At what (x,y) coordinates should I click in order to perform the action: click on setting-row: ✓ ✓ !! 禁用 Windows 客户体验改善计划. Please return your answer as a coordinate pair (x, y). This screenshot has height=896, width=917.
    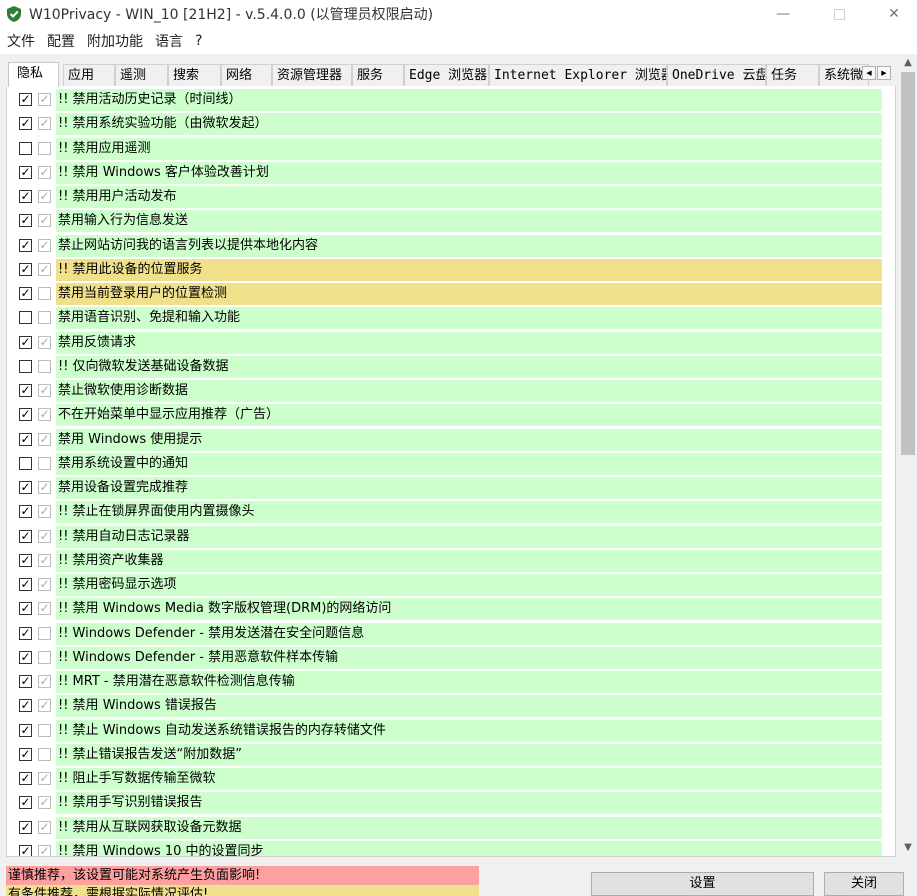
    Looking at the image, I should click on (451, 172).